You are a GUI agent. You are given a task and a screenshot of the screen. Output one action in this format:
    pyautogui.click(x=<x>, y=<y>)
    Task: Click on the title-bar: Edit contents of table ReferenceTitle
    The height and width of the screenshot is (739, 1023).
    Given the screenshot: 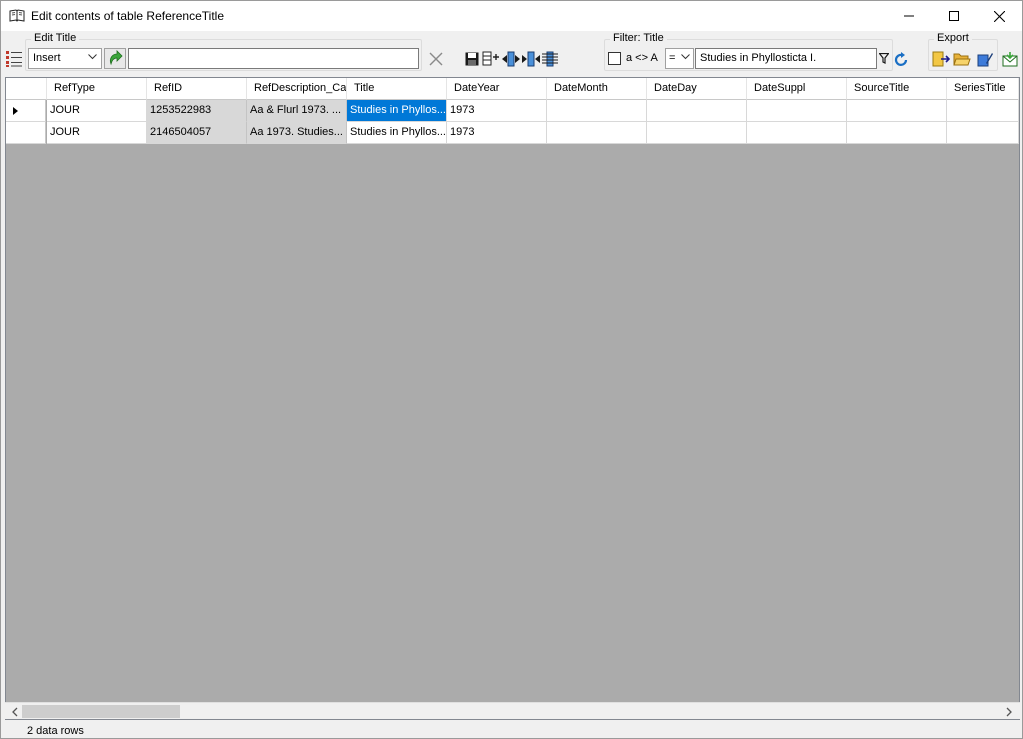 What is the action you would take?
    pyautogui.click(x=511, y=16)
    